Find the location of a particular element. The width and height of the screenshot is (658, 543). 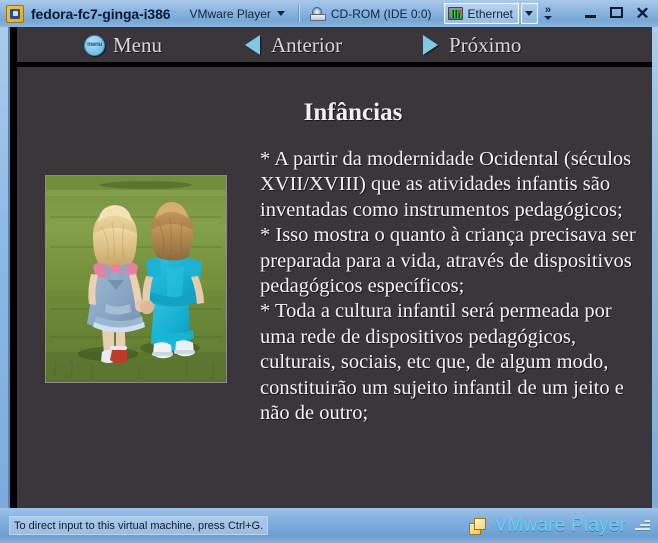

arrow-right-icon is located at coordinates (430, 45).